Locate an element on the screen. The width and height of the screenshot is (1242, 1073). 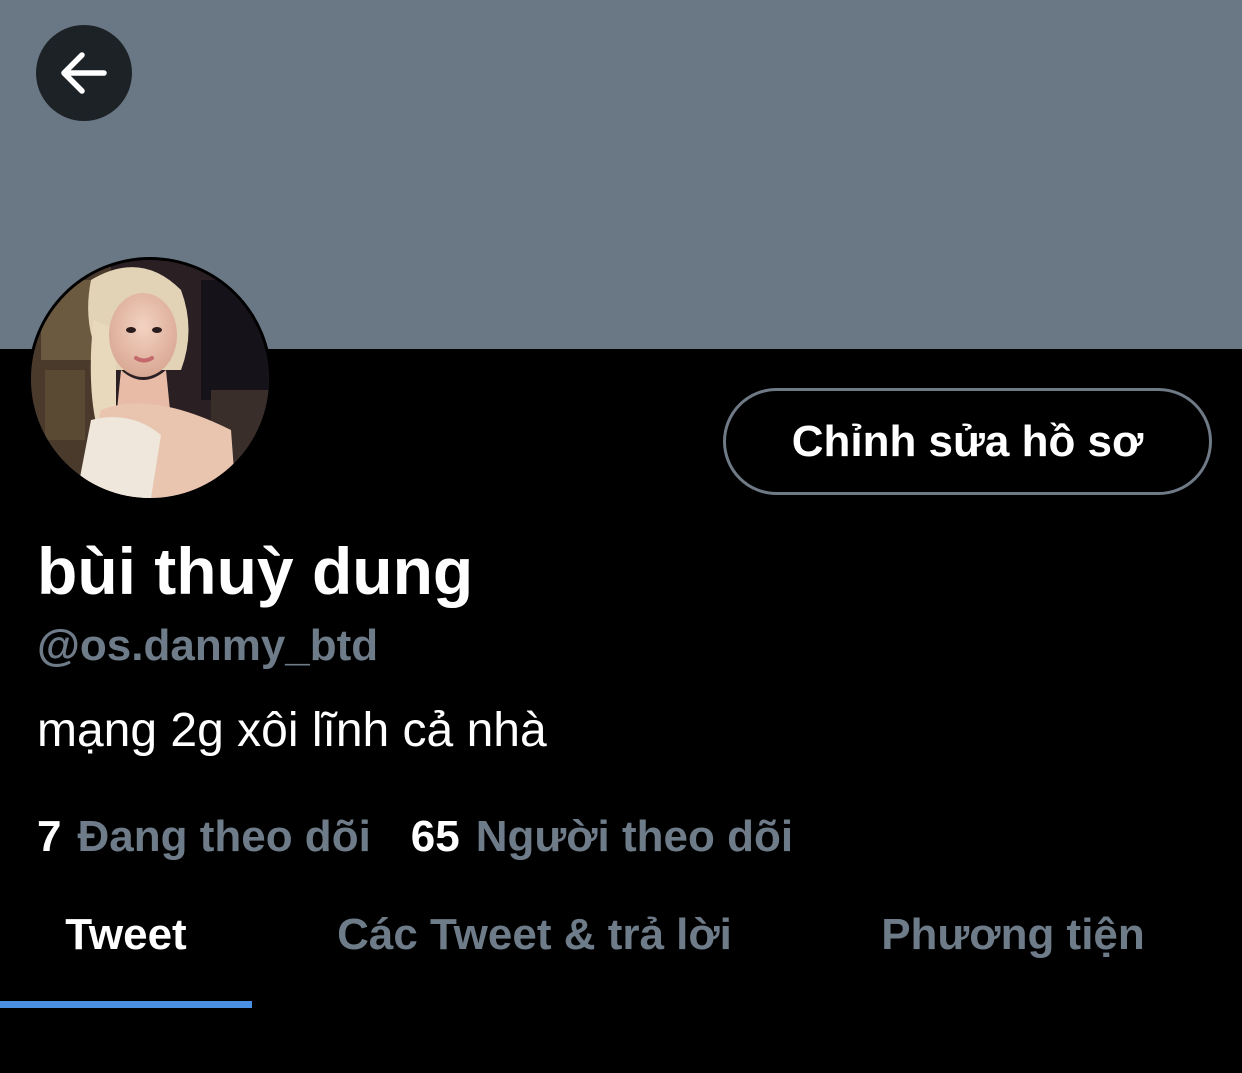
tab-tweets-and-replies: Các Tweet & trả lời is located at coordinates (534, 935).